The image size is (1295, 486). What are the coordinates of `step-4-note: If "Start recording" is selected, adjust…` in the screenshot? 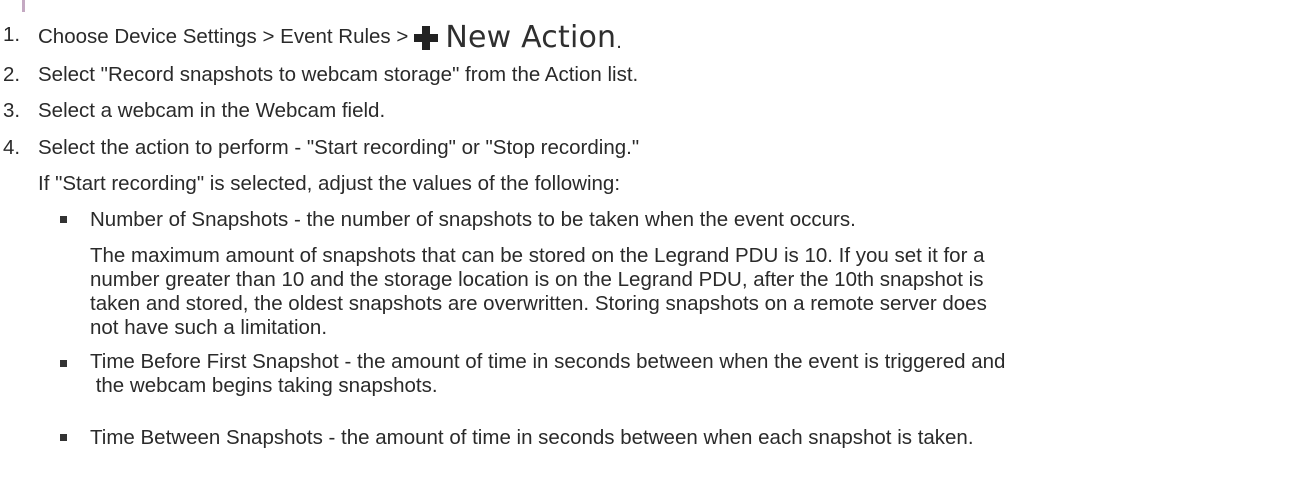 It's located at (329, 183).